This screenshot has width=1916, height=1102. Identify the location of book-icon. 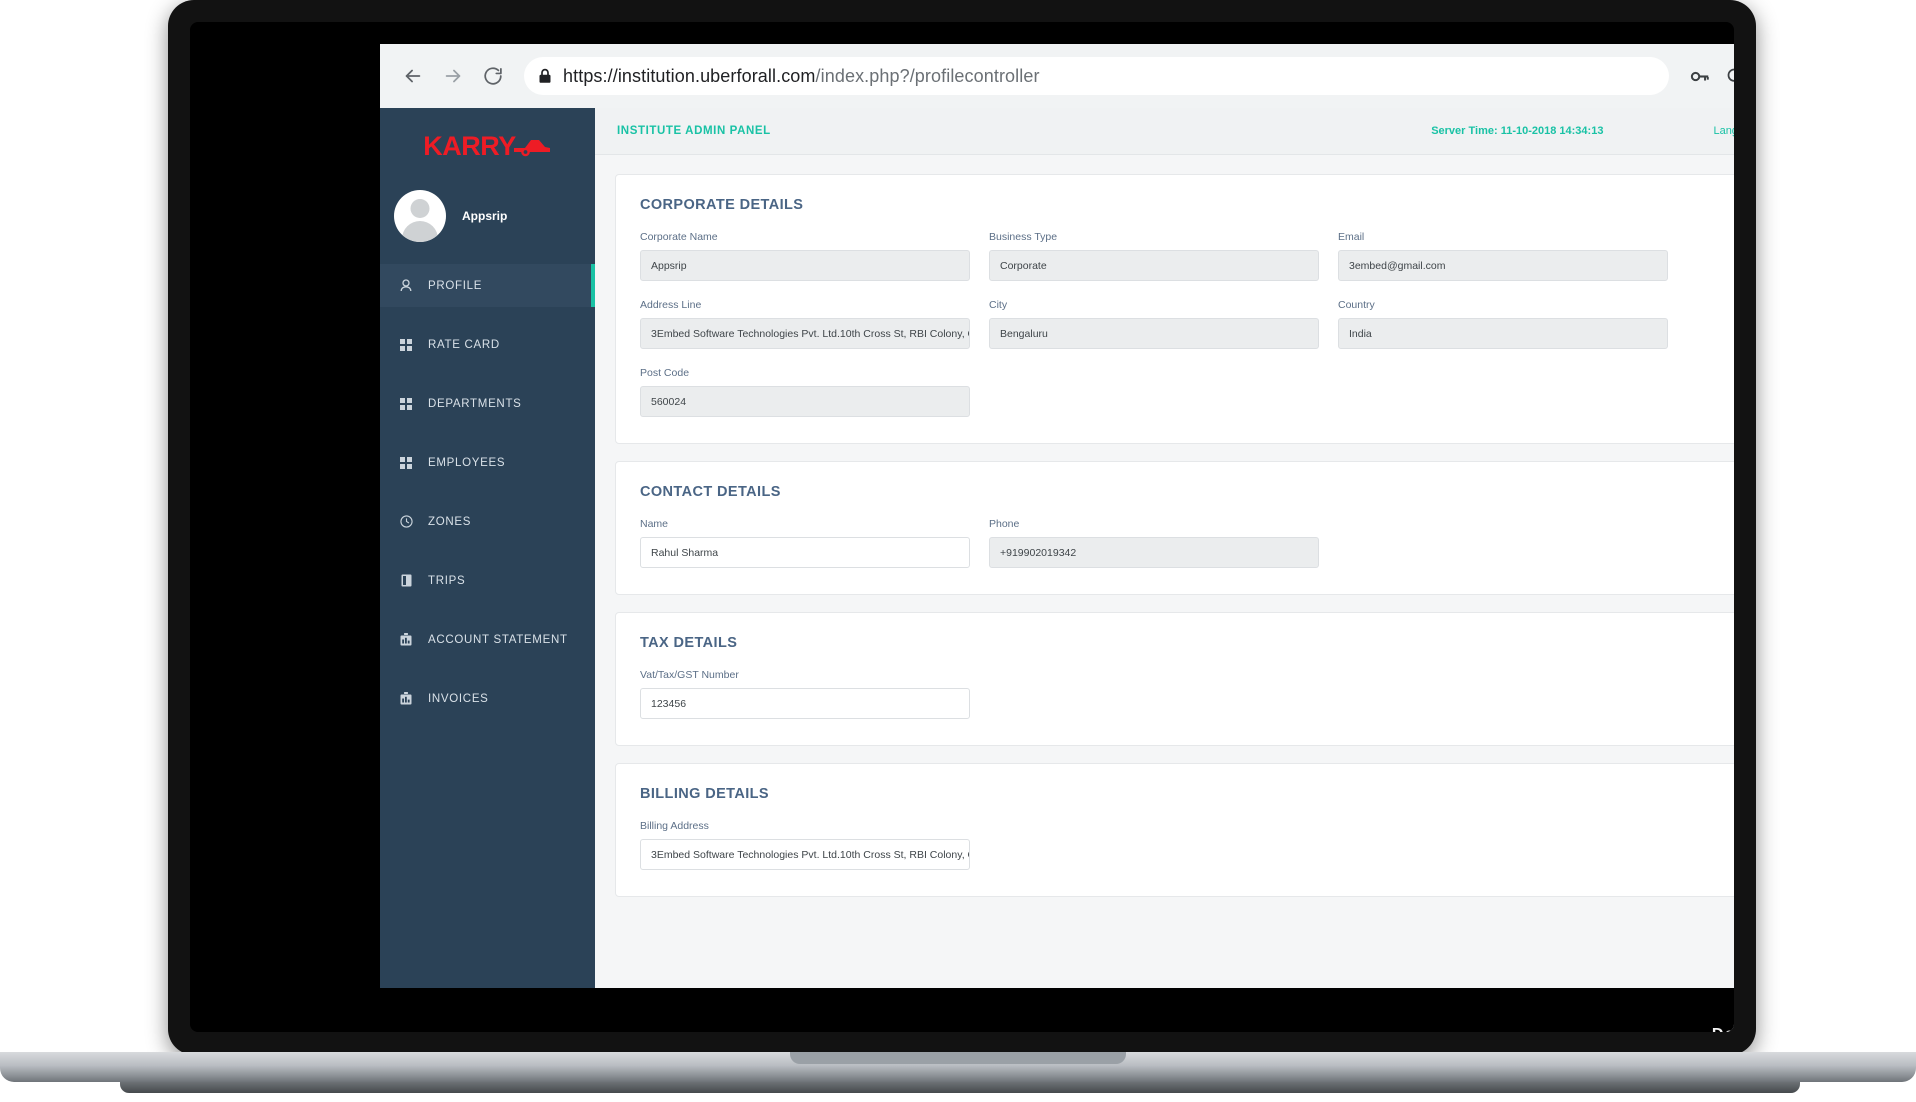
(406, 580).